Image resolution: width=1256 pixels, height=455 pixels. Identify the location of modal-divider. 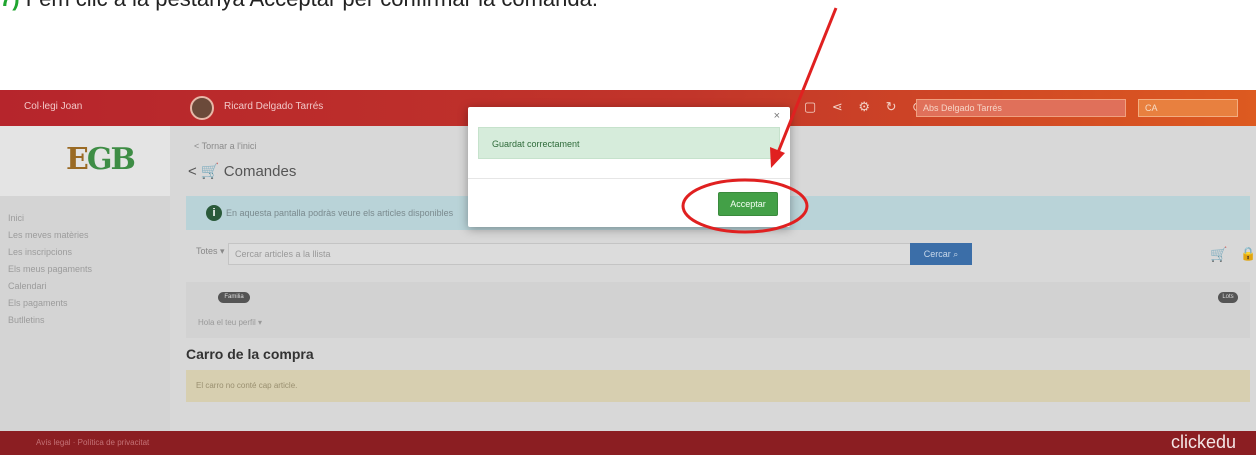
(629, 178).